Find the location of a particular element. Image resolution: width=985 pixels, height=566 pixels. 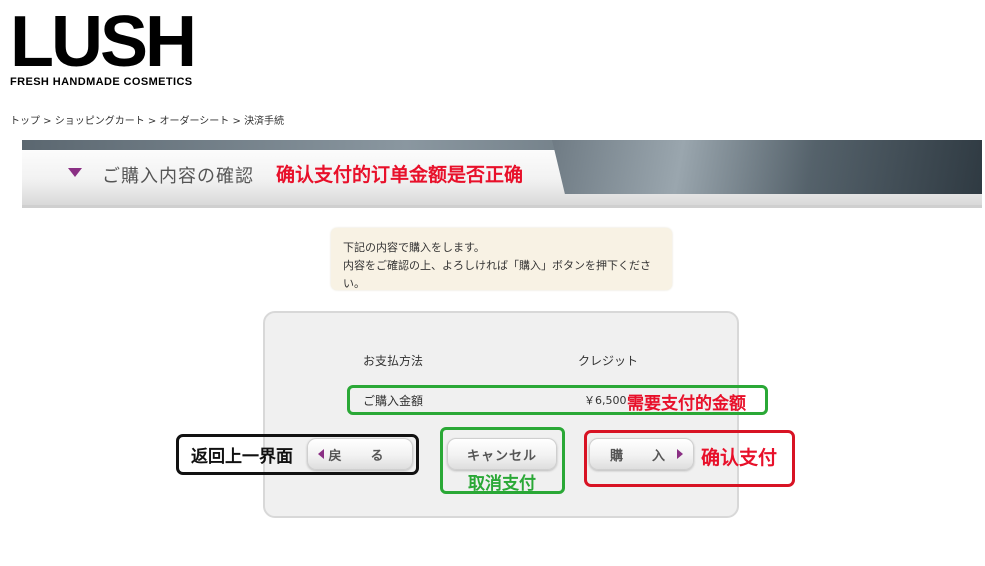

breadcrumb-item-top: トップ is located at coordinates (25, 121).